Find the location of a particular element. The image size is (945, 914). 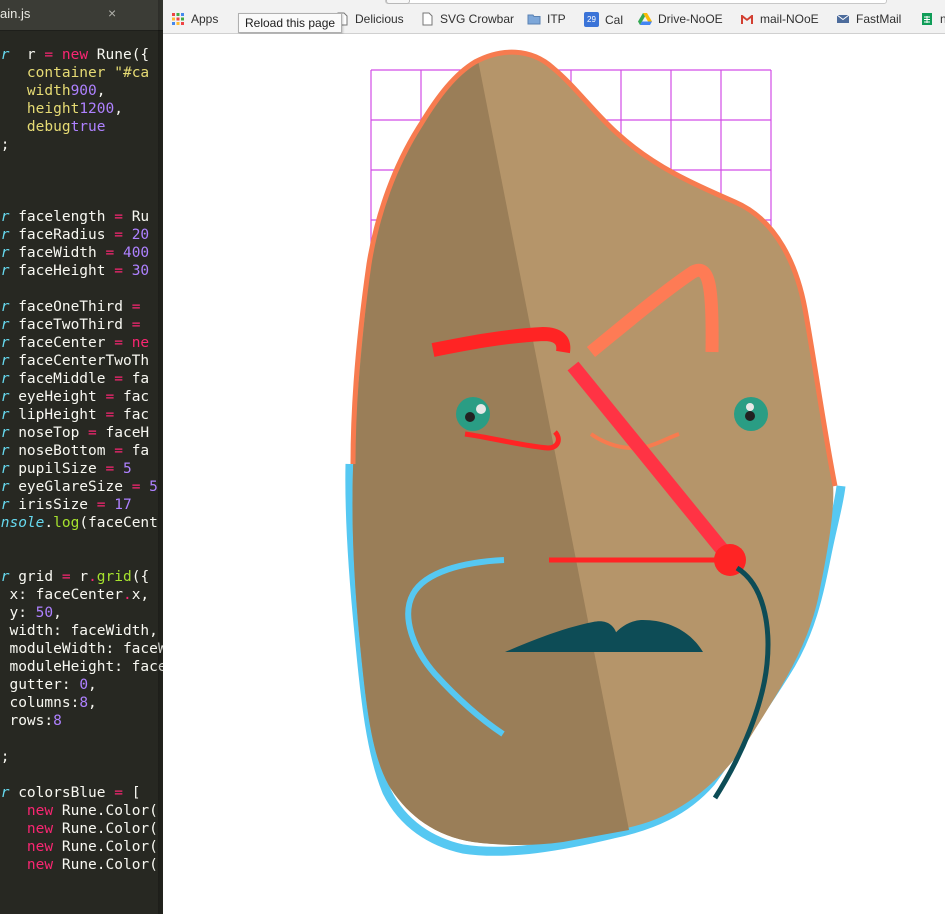

code-line: ar faceTwoThird = is located at coordinates (81, 325).